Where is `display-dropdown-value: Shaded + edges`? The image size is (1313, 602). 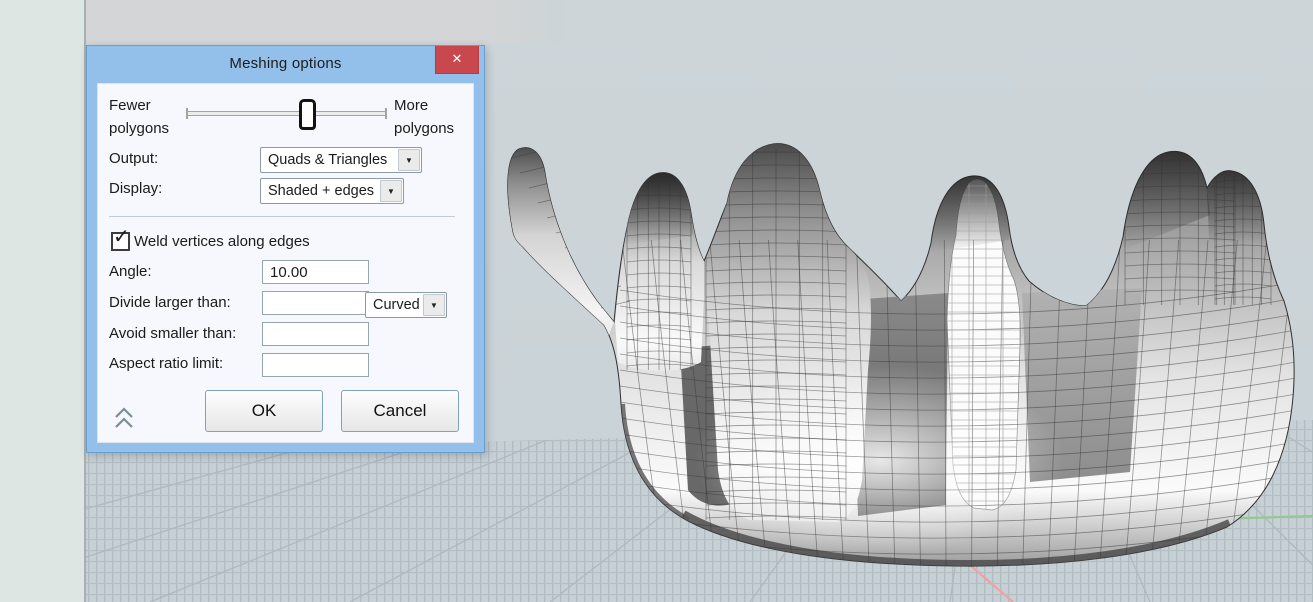
display-dropdown-value: Shaded + edges is located at coordinates (321, 191).